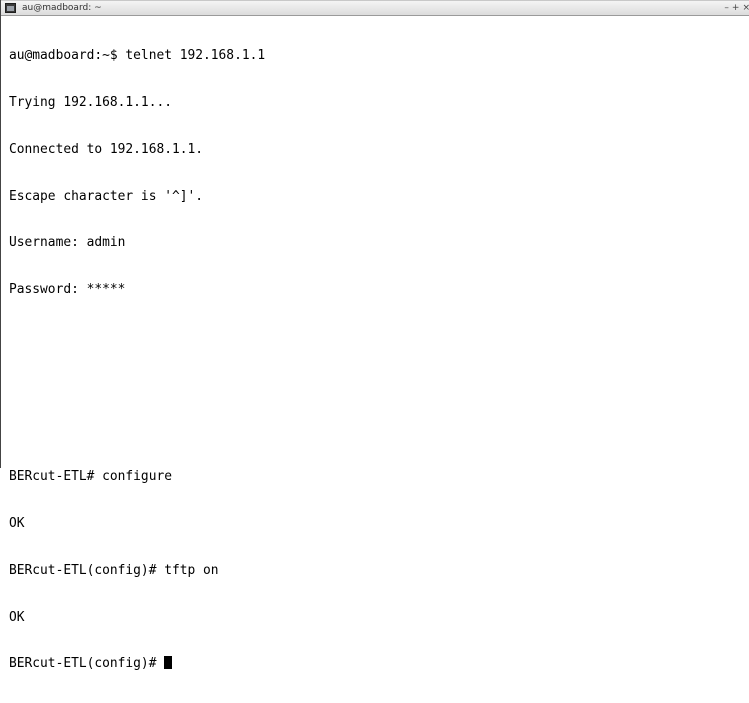  I want to click on terminal-prompt-line: BERcut-ETL(config)#, so click(379, 664).